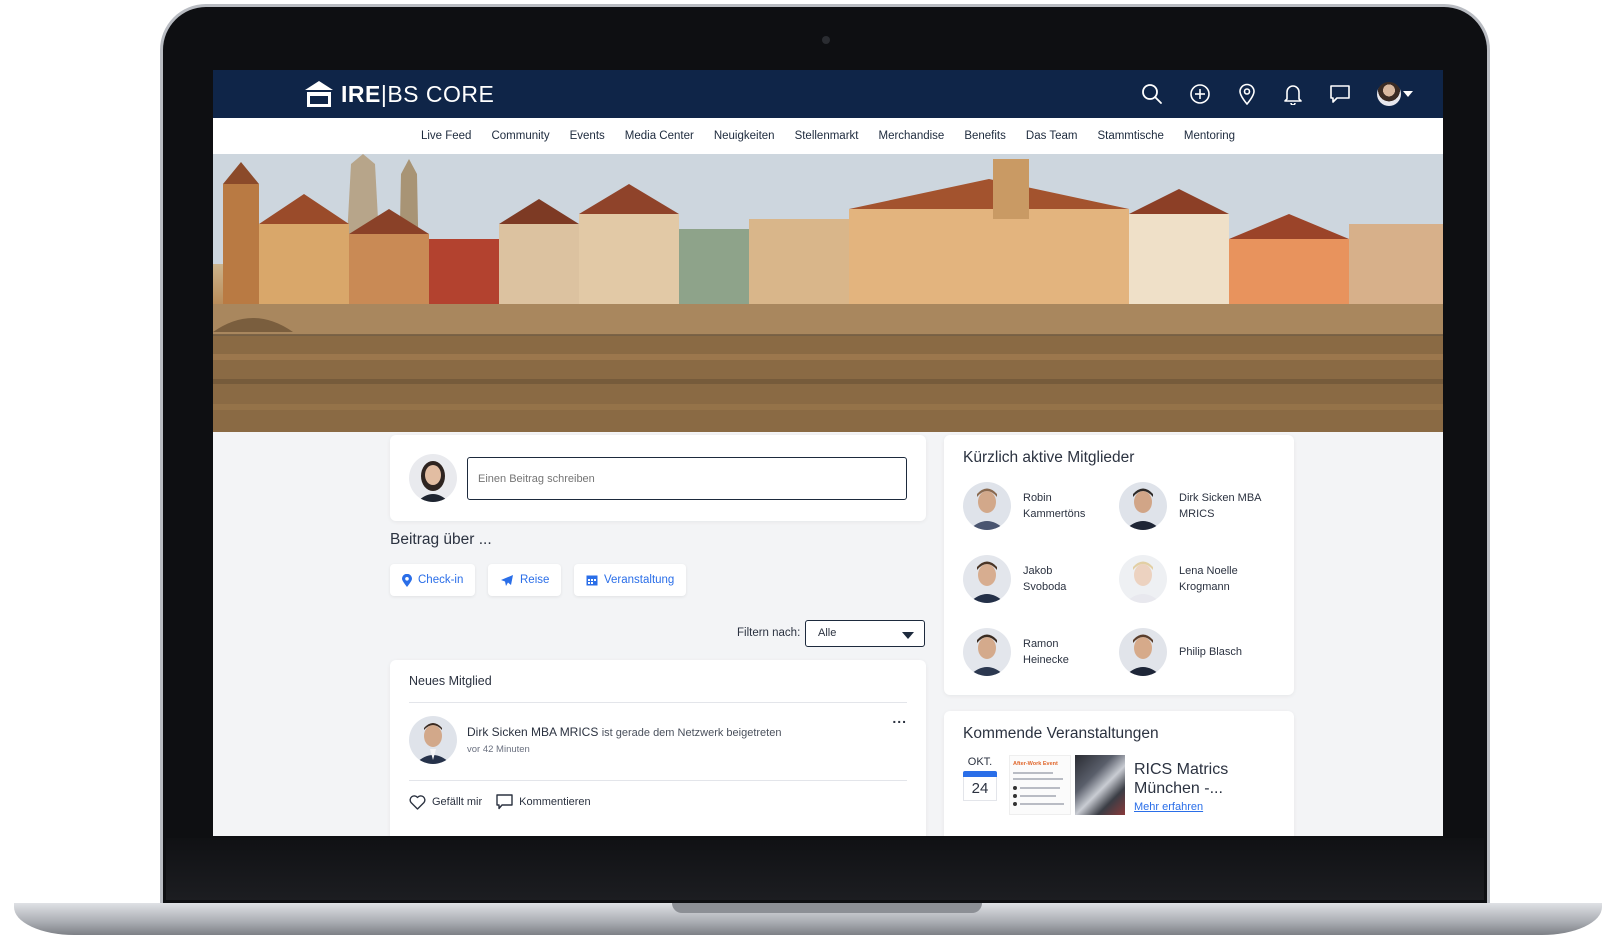 The width and height of the screenshot is (1616, 941). Describe the element at coordinates (407, 580) in the screenshot. I see `map-marker-icon` at that location.